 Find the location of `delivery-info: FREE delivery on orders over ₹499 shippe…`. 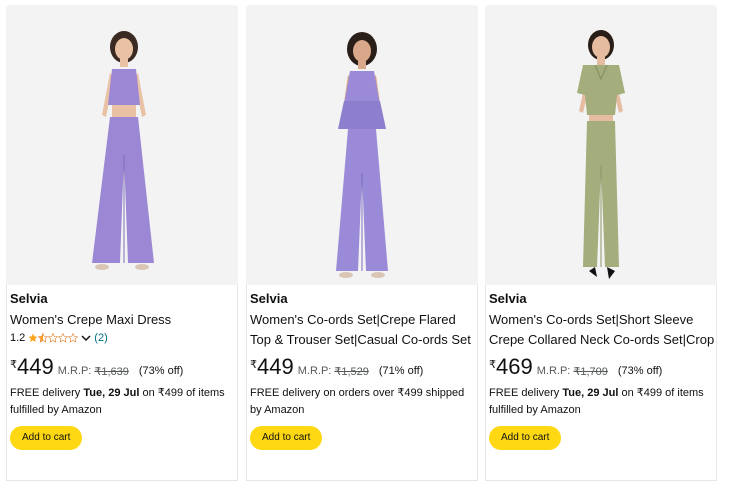

delivery-info: FREE delivery on orders over ₹499 shippe… is located at coordinates (357, 401).